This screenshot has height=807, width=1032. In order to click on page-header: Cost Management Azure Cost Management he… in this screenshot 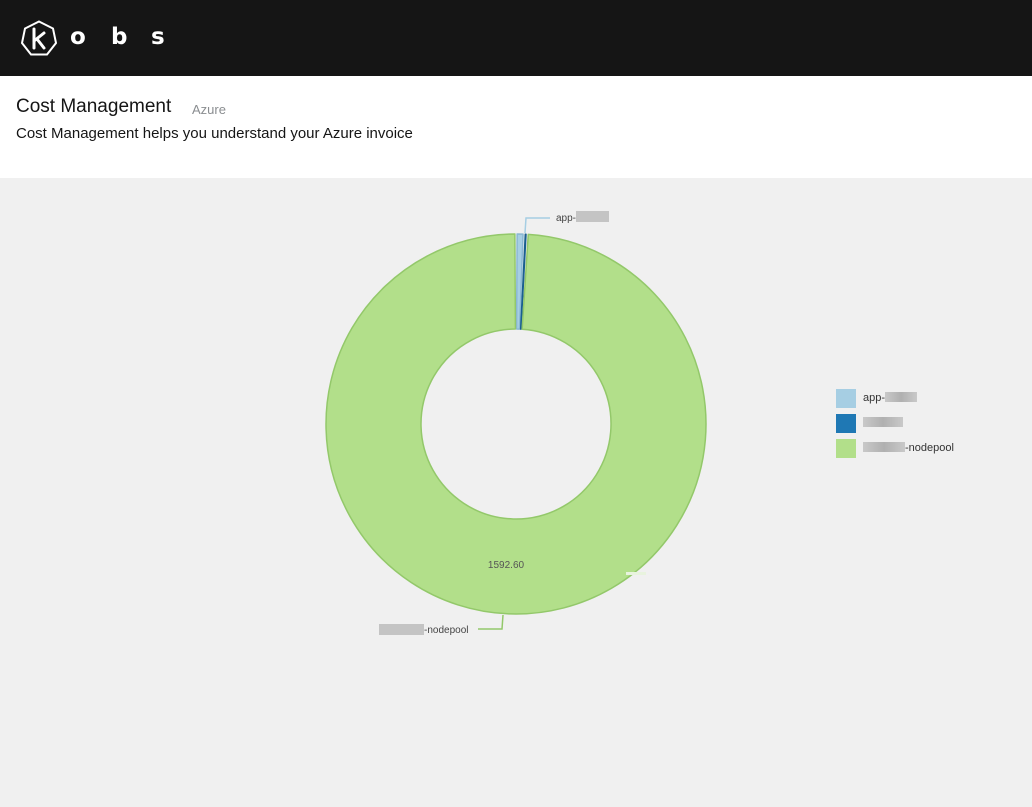, I will do `click(516, 127)`.